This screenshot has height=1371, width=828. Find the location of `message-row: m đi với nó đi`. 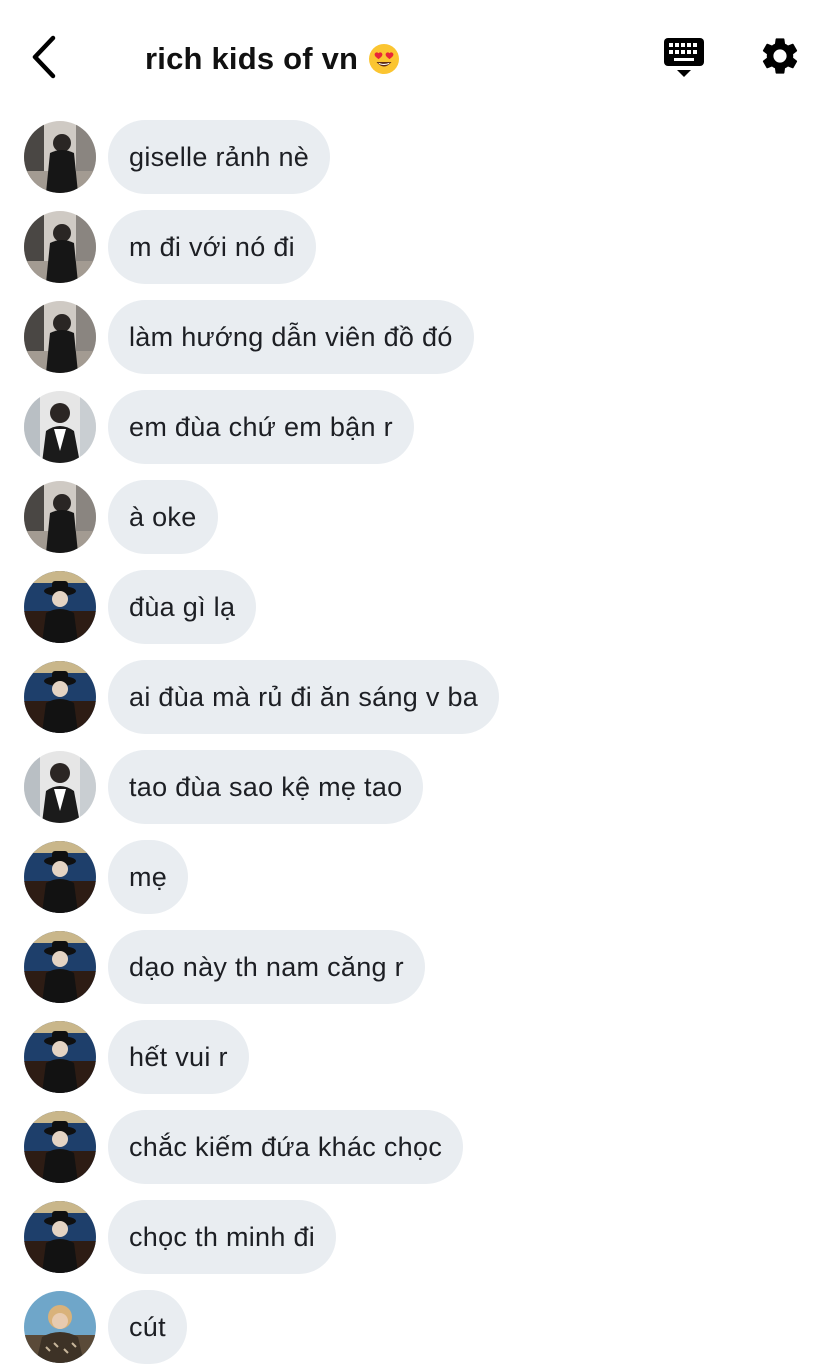

message-row: m đi với nó đi is located at coordinates (414, 247).